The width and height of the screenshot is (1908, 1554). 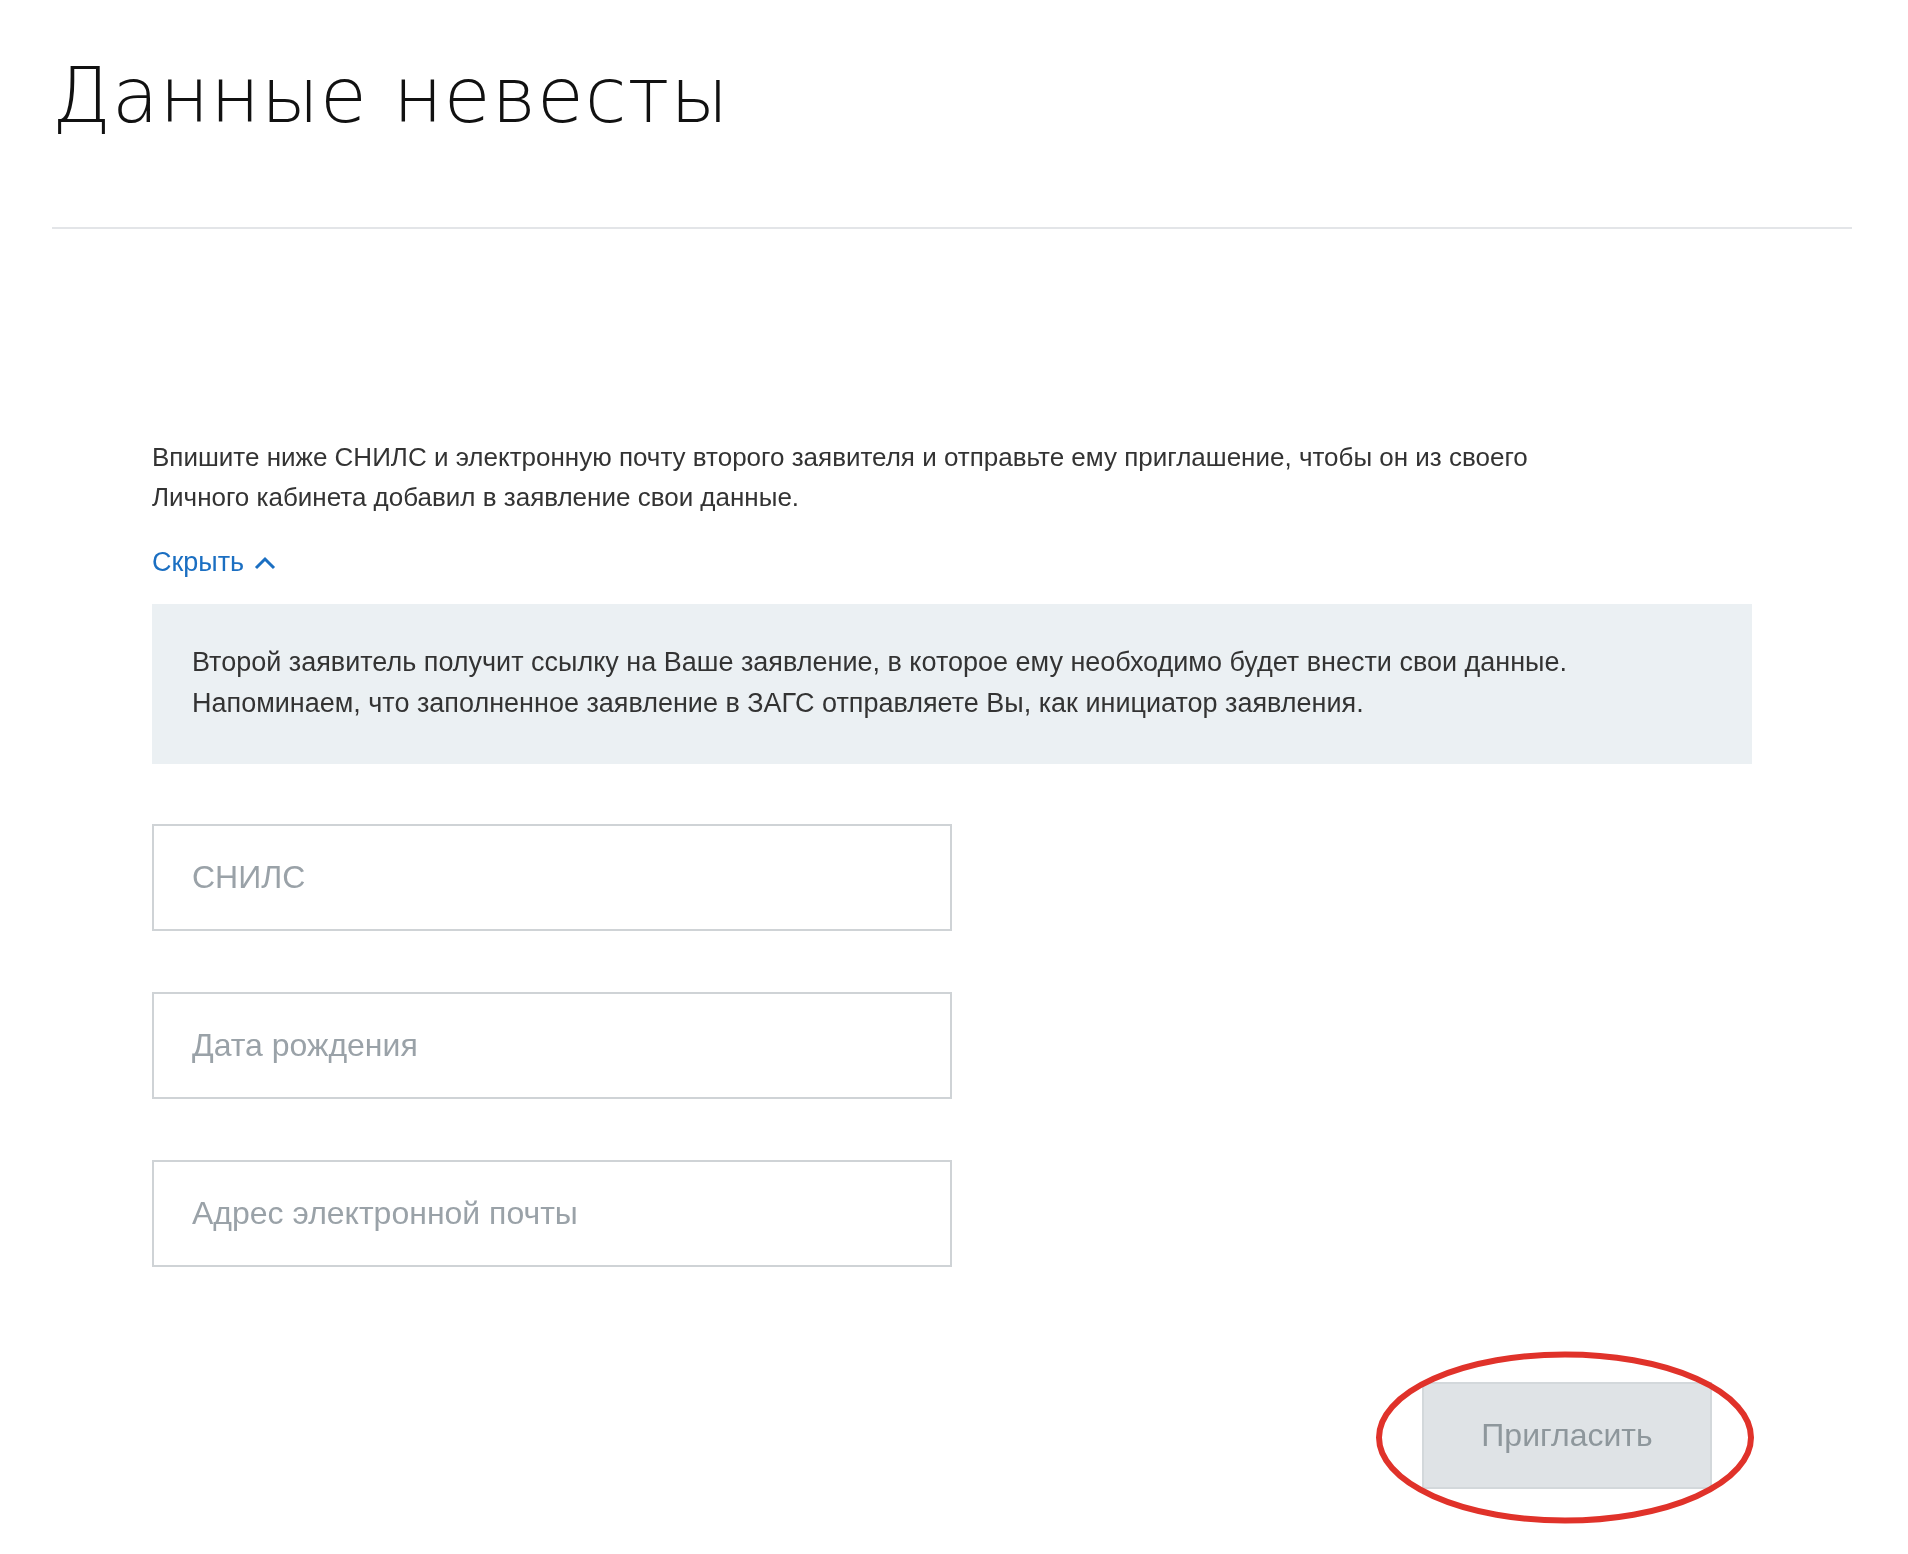 What do you see at coordinates (552, 1046) in the screenshot?
I see `input-field: Дата рождения` at bounding box center [552, 1046].